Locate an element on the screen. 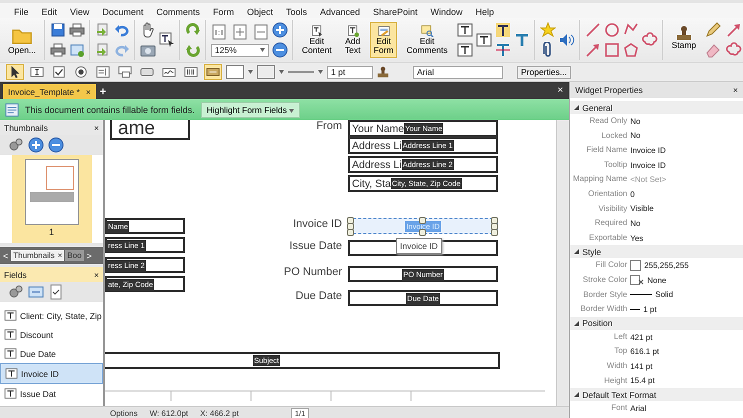 This screenshot has width=743, height=418. previous-tab-button: < is located at coordinates (5, 255).